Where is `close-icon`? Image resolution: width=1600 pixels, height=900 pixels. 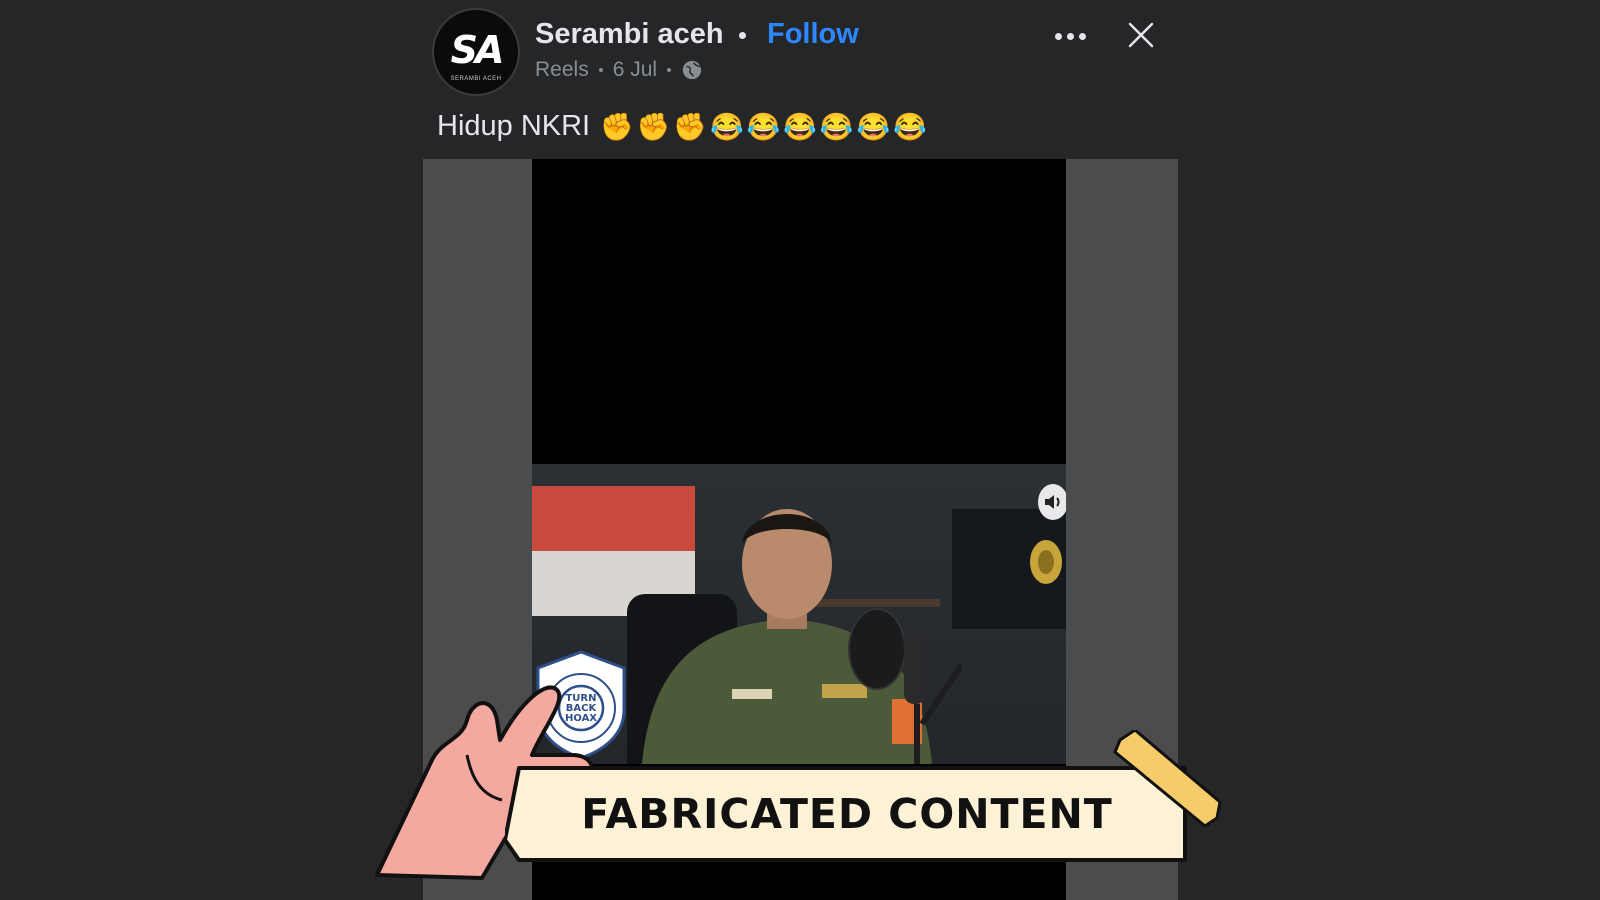
close-icon is located at coordinates (1141, 35).